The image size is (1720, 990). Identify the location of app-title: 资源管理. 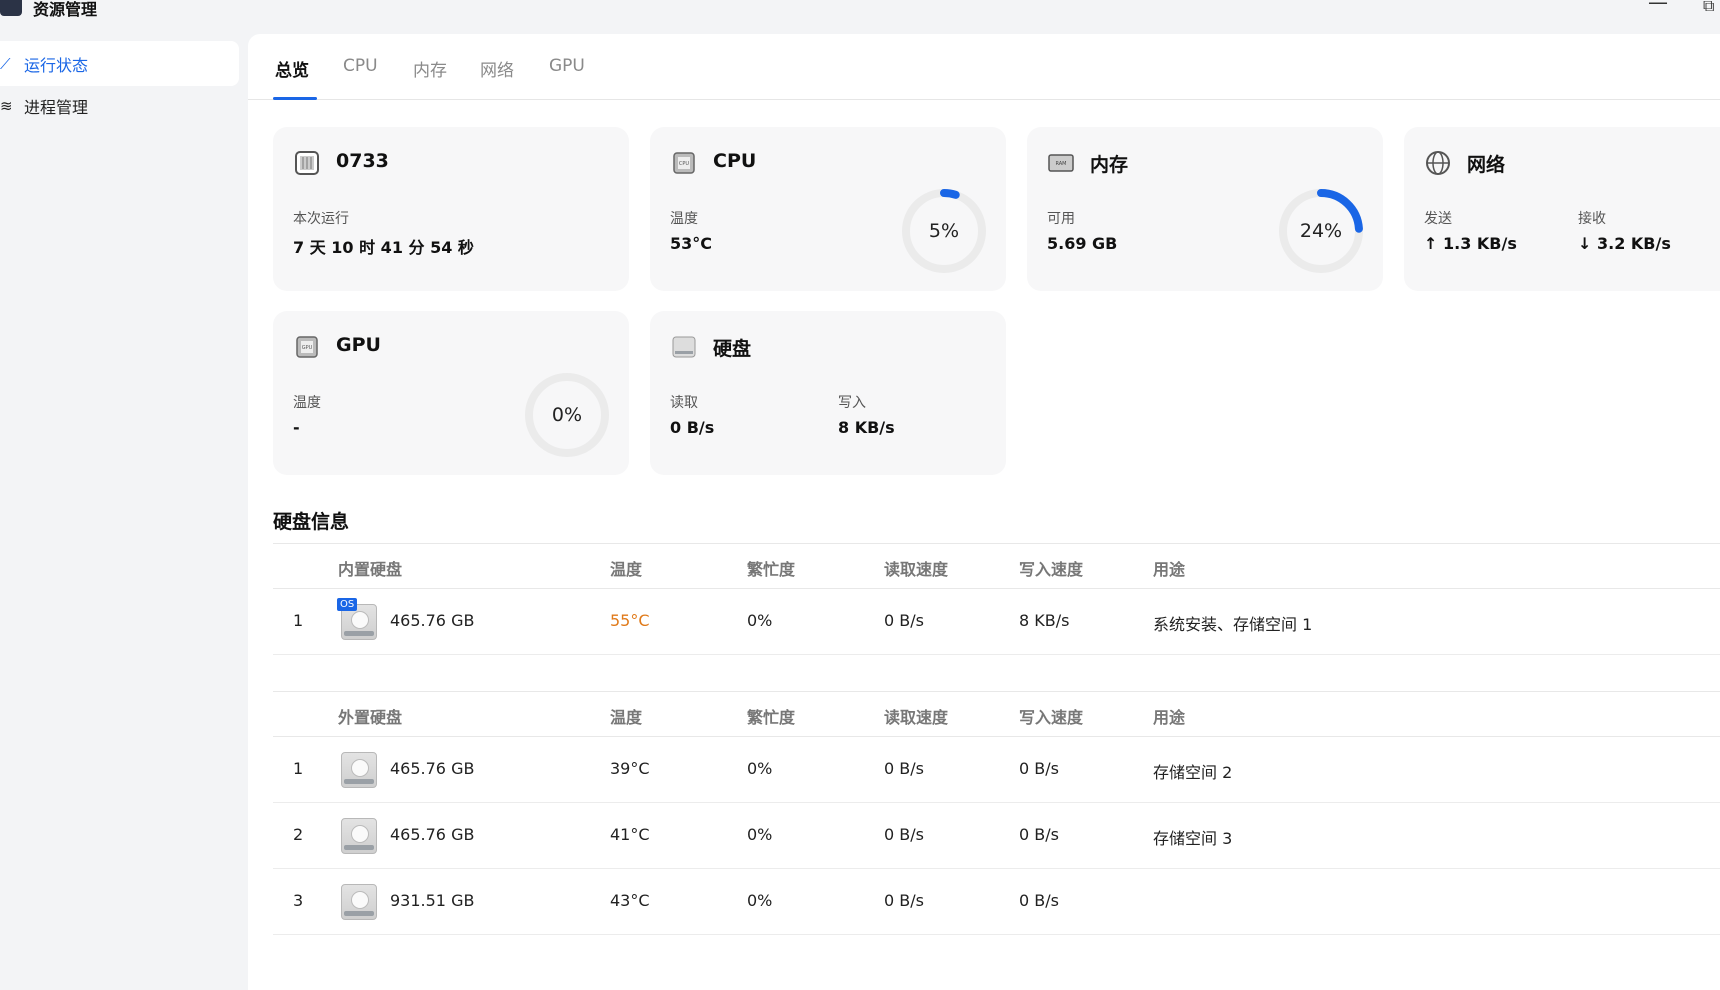
(65, 9).